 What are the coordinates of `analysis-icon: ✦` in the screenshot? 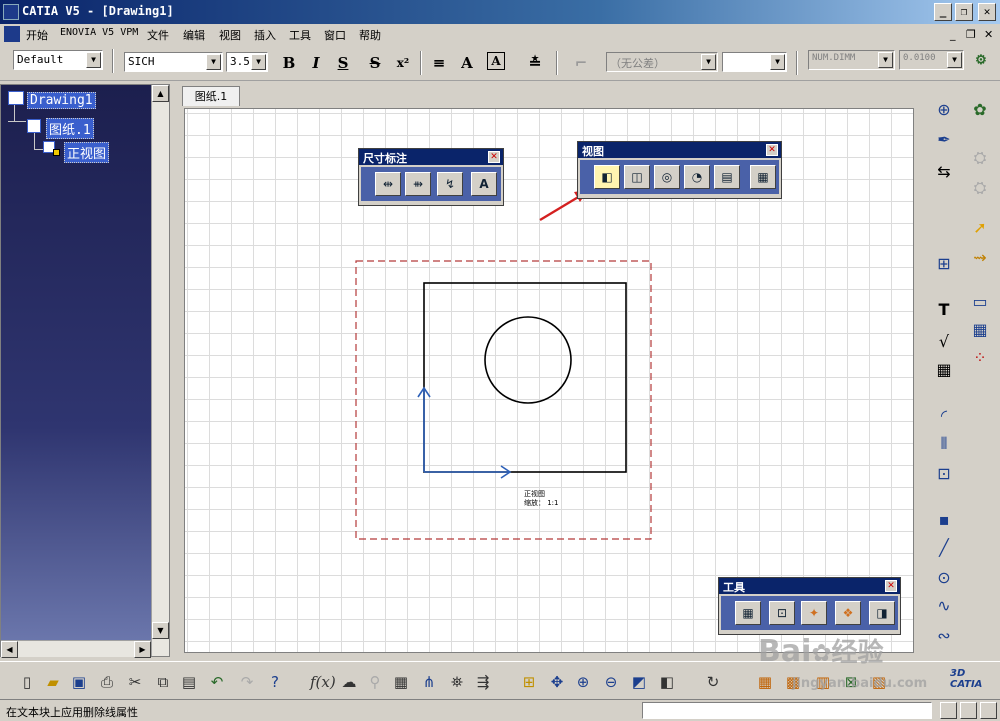 It's located at (814, 613).